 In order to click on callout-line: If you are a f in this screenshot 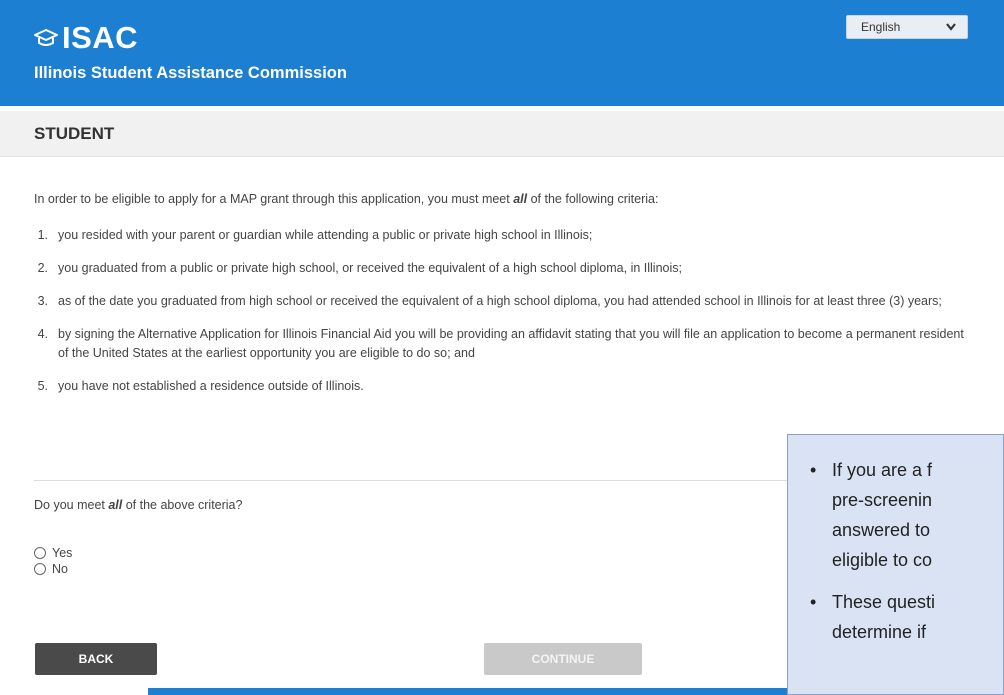, I will do `click(882, 470)`.